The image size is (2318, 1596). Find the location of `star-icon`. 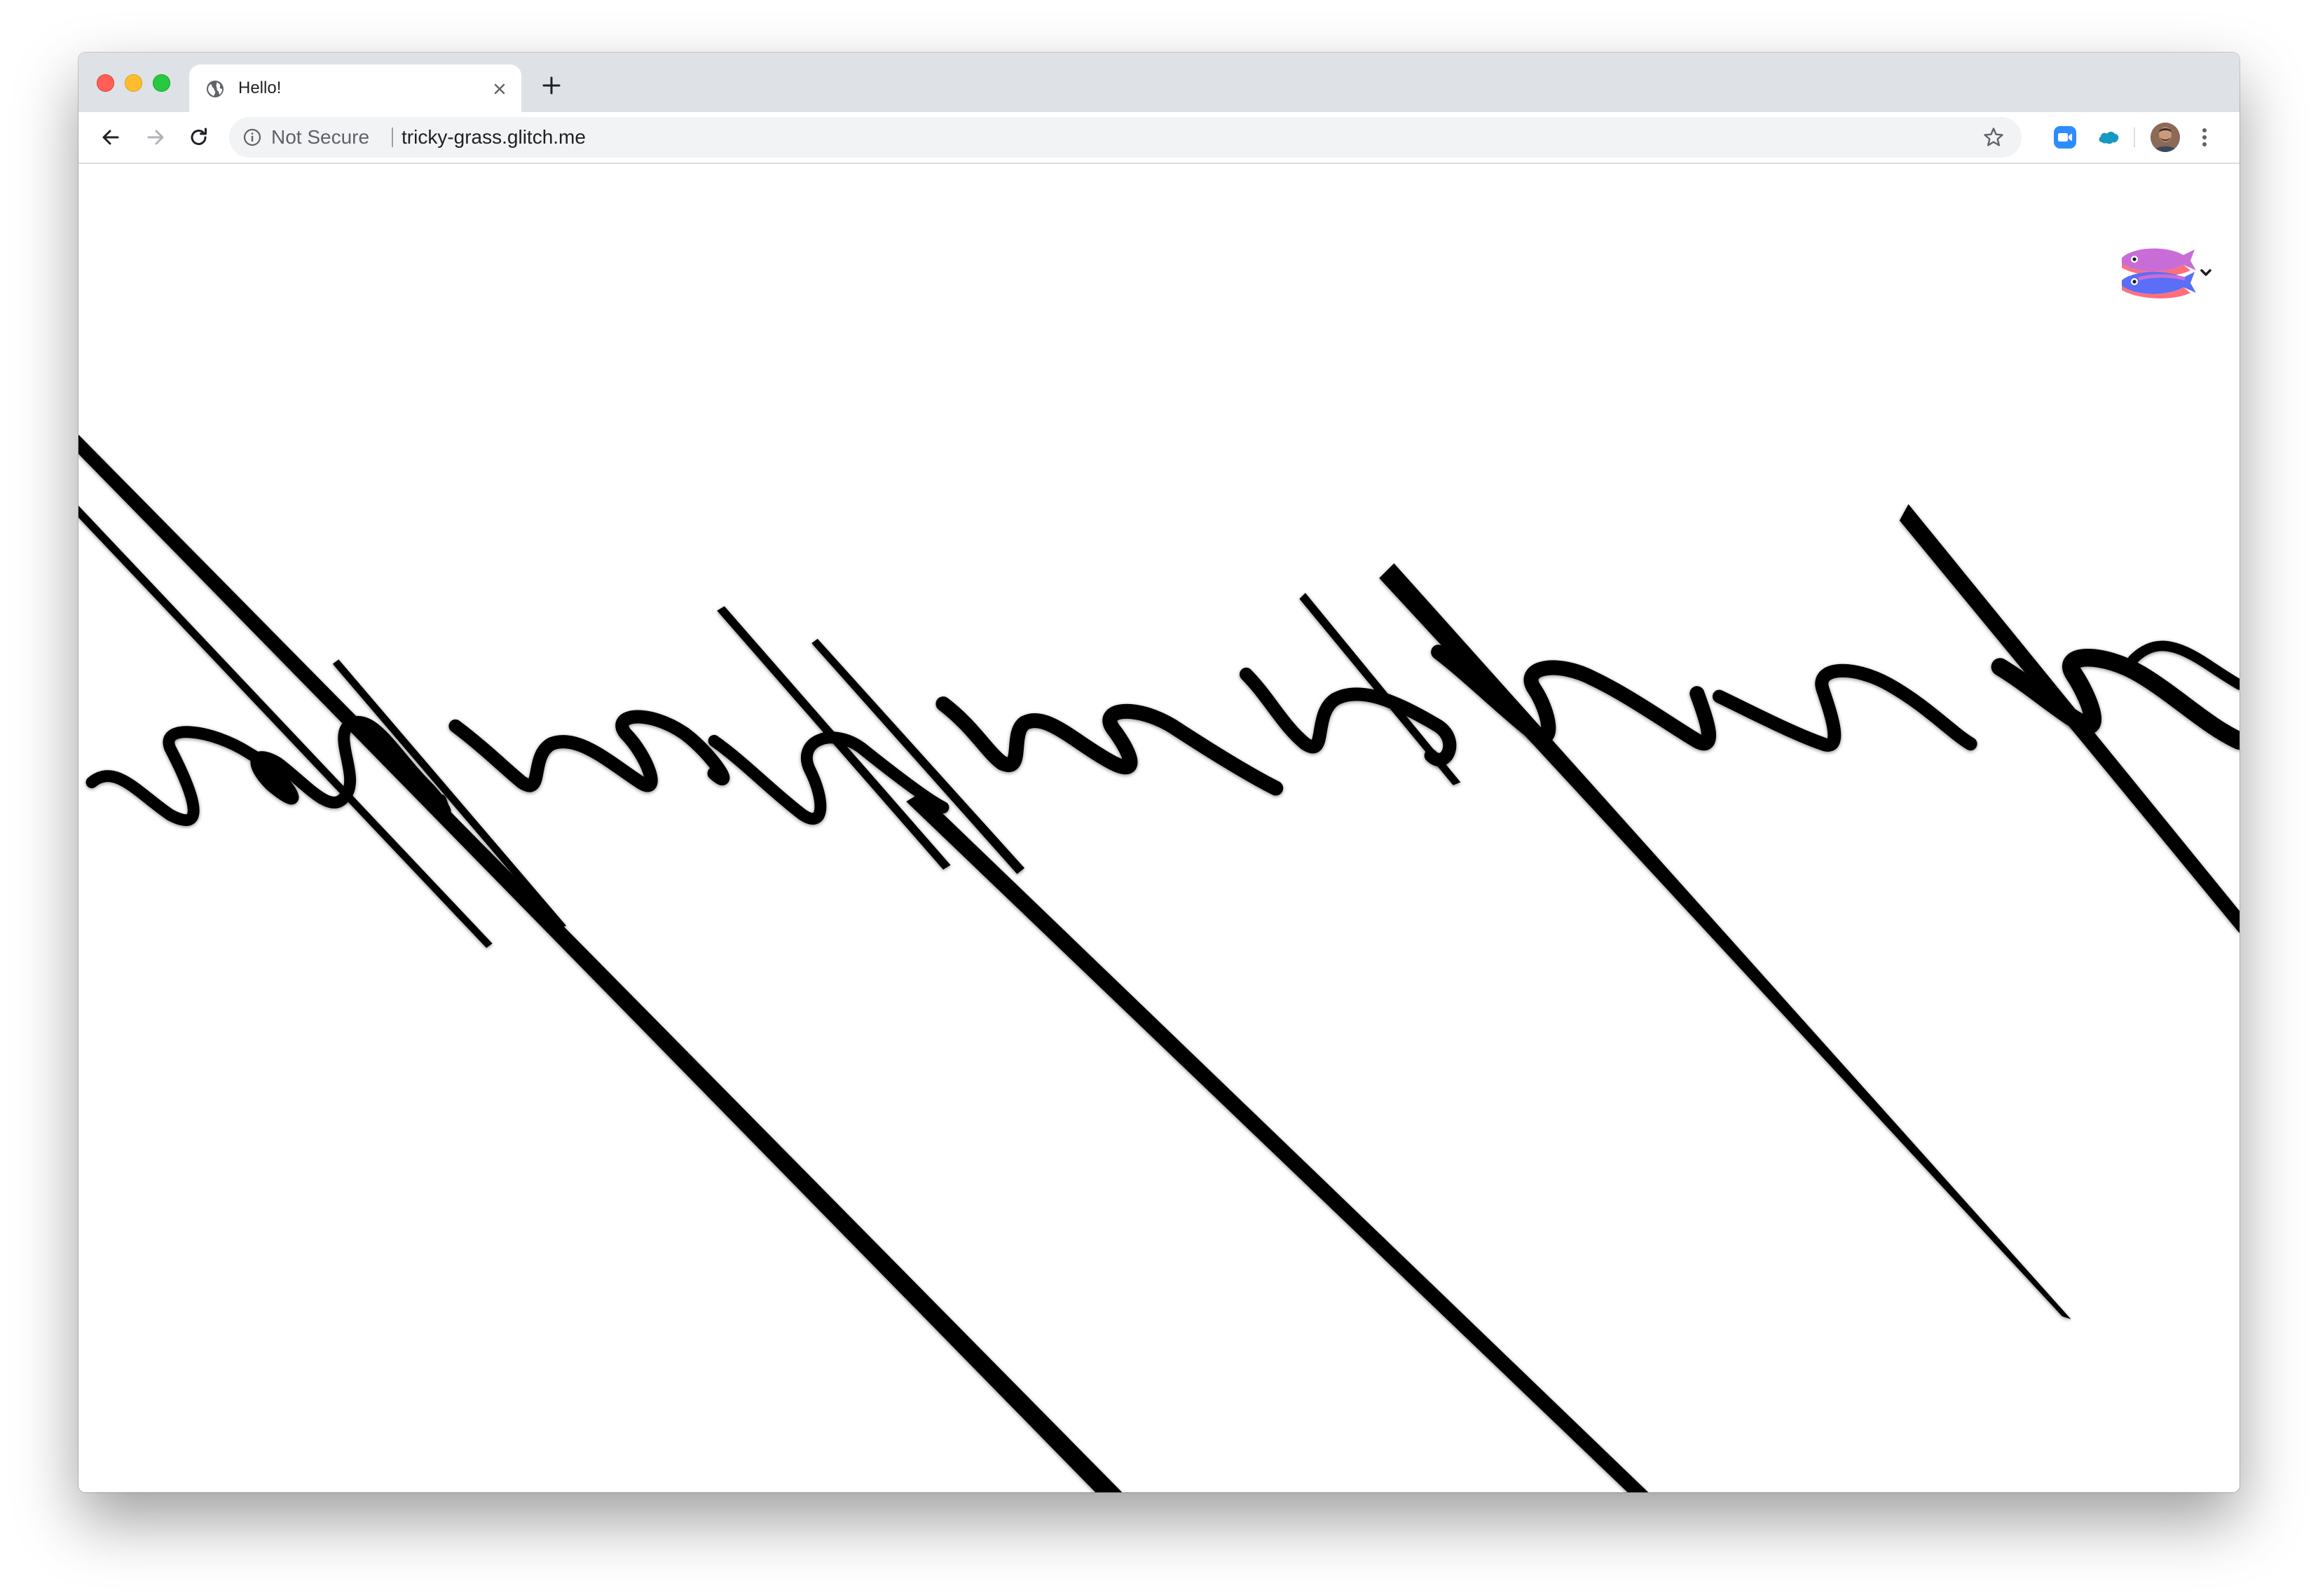

star-icon is located at coordinates (1993, 137).